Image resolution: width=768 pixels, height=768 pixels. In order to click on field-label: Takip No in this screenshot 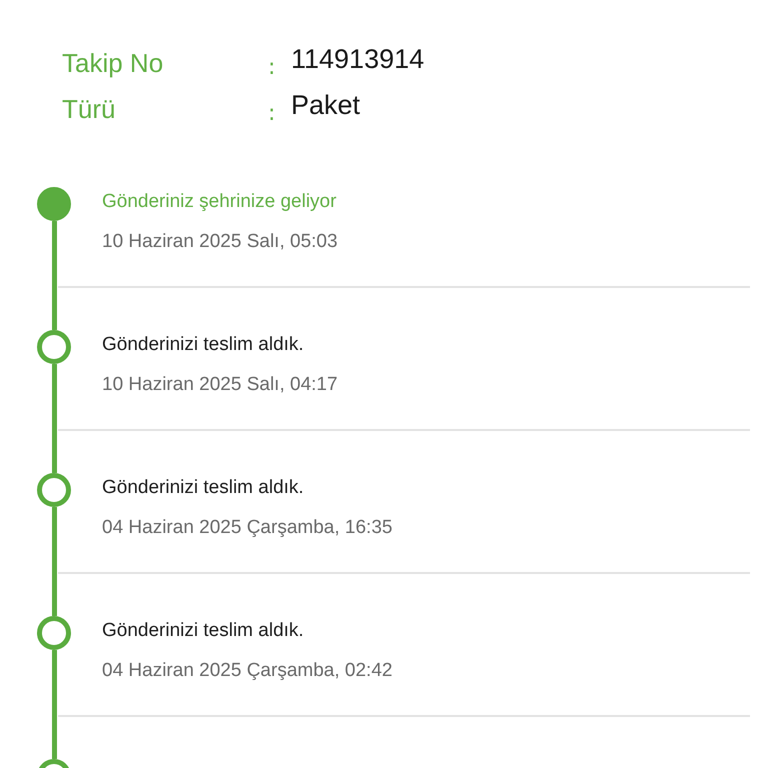, I will do `click(113, 63)`.